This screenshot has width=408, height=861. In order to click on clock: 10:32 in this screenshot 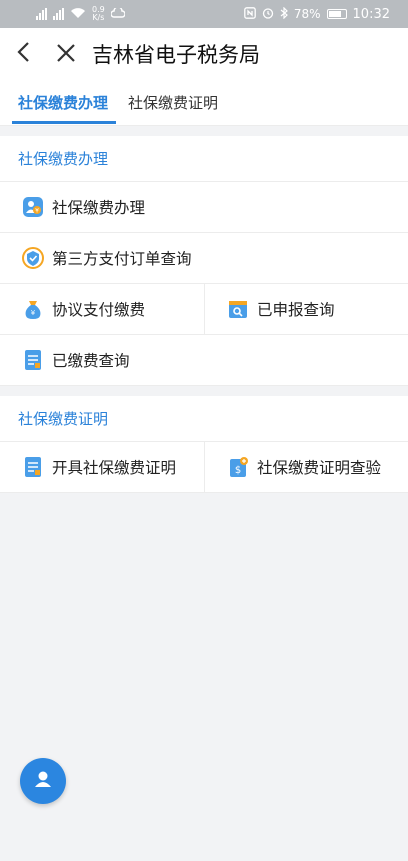, I will do `click(371, 14)`.